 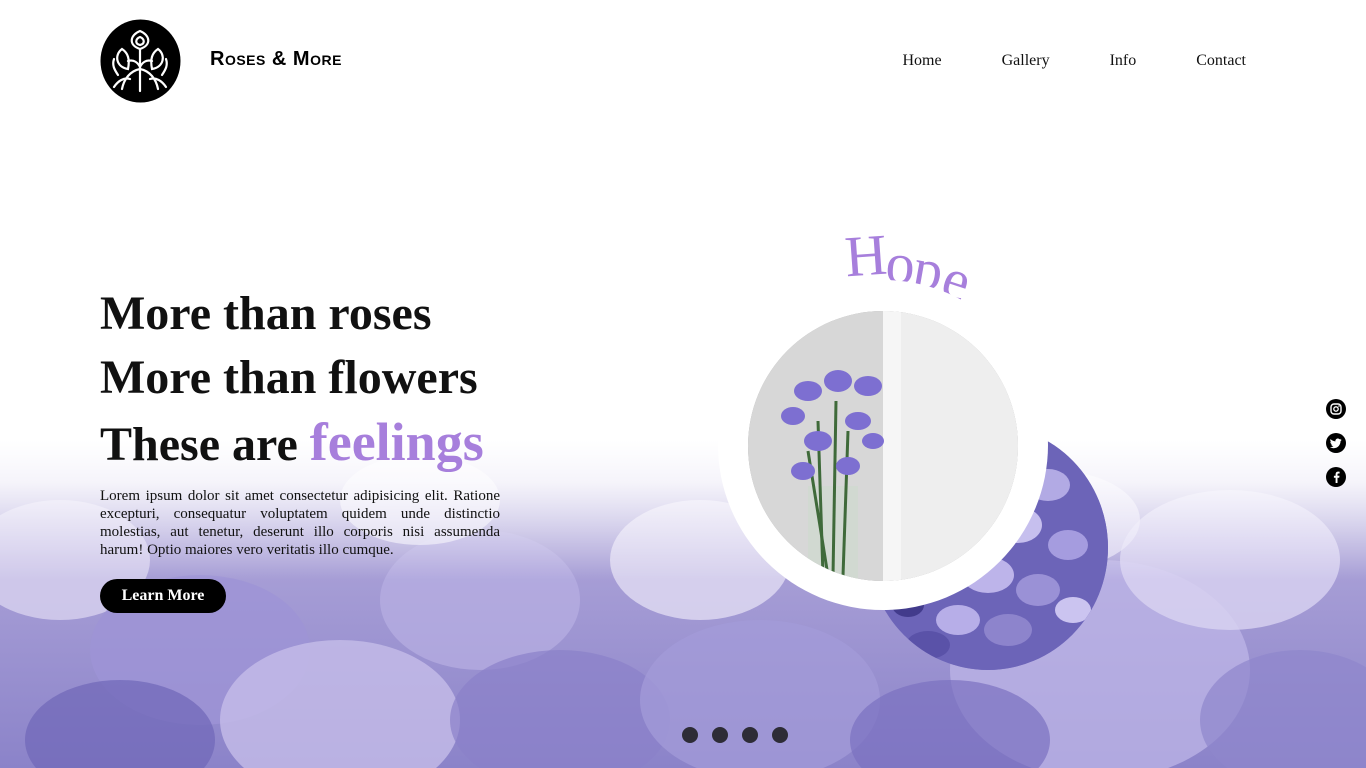 I want to click on twitter-icon, so click(x=1336, y=443).